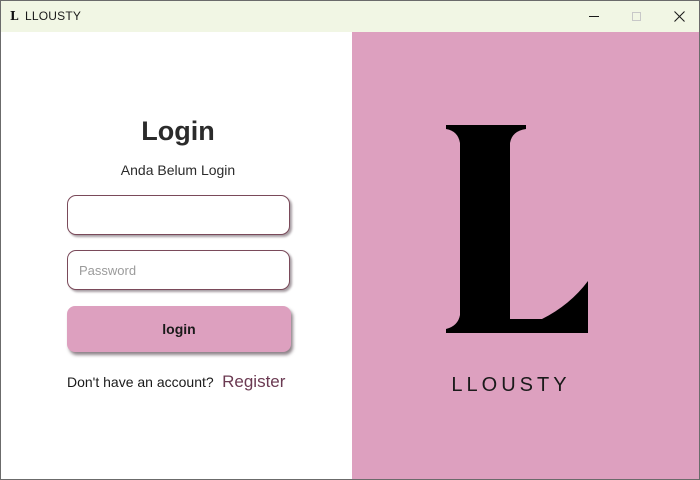 The width and height of the screenshot is (700, 480). What do you see at coordinates (178, 215) in the screenshot?
I see `username-input` at bounding box center [178, 215].